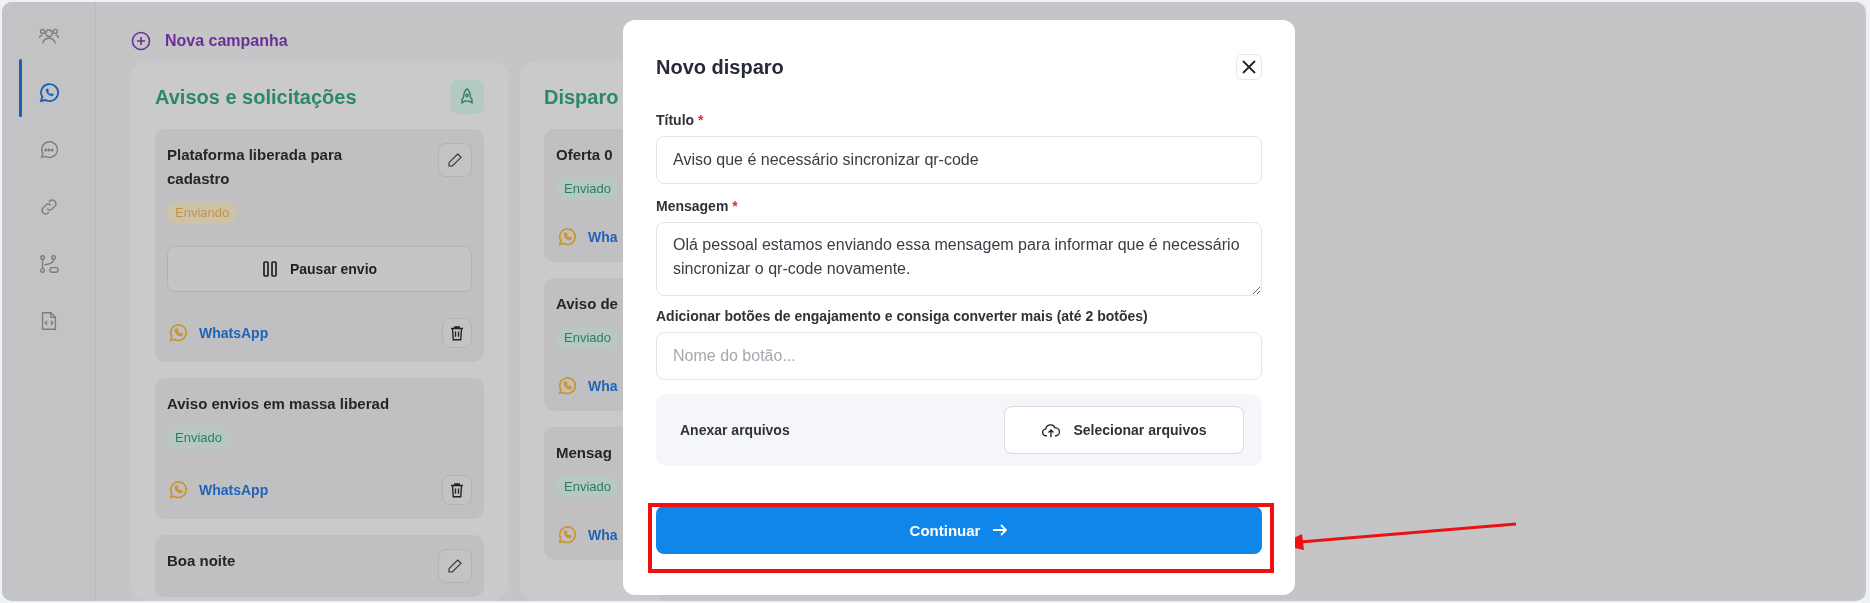  What do you see at coordinates (581, 97) in the screenshot?
I see `column-title: Disparo` at bounding box center [581, 97].